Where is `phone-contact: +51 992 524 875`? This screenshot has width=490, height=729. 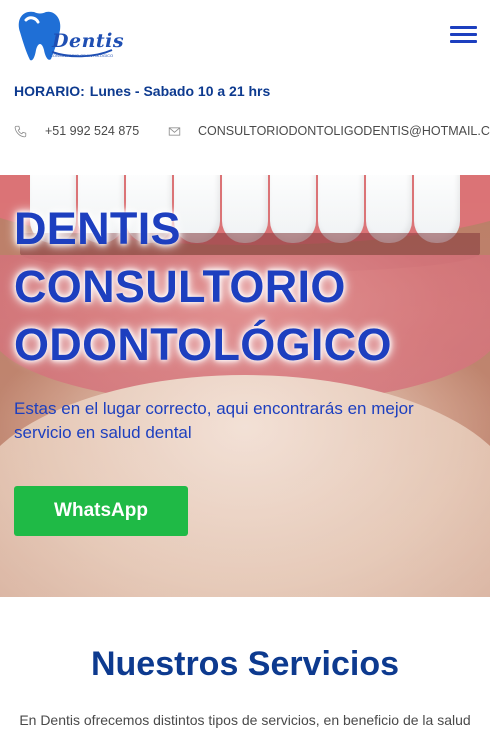 phone-contact: +51 992 524 875 is located at coordinates (76, 131).